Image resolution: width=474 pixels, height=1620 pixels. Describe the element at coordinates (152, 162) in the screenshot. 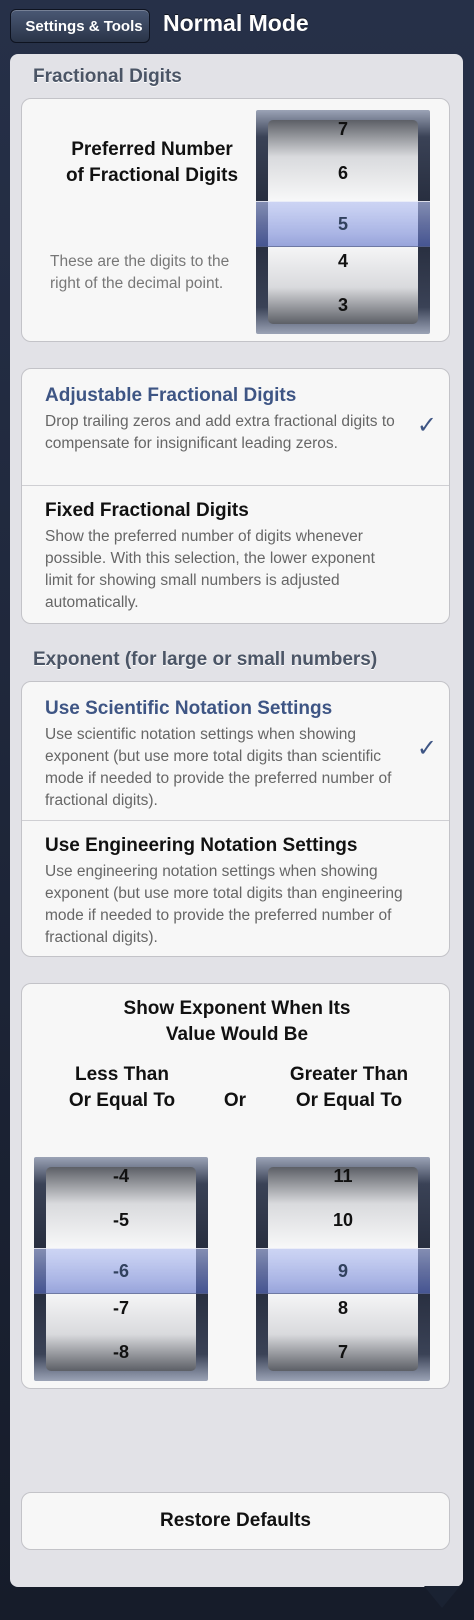

I see `preferred-digits-title: Preferred Number of Fractional Digits` at that location.